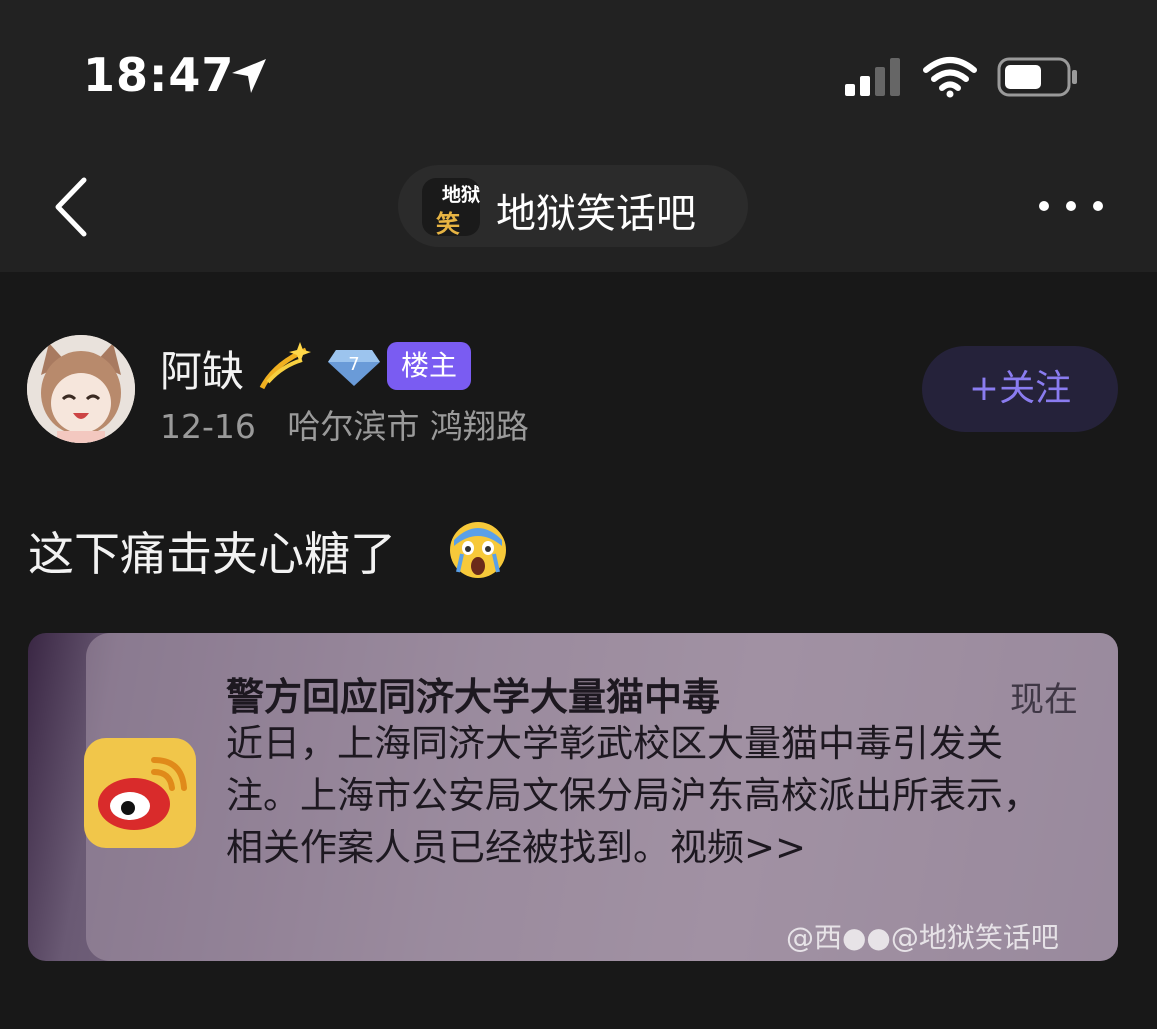 The width and height of the screenshot is (1157, 1029). Describe the element at coordinates (950, 77) in the screenshot. I see `wifi-icon` at that location.